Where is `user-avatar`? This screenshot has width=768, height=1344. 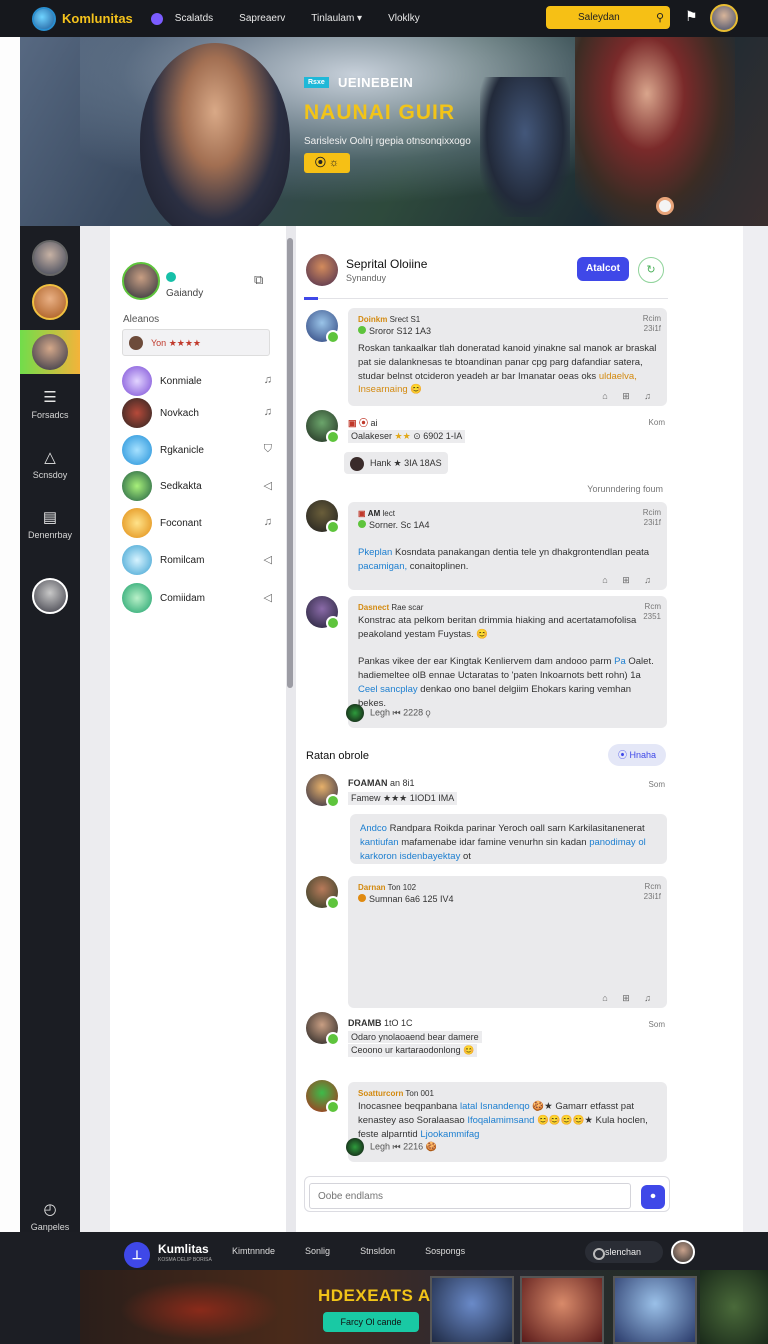
user-avatar is located at coordinates (724, 18).